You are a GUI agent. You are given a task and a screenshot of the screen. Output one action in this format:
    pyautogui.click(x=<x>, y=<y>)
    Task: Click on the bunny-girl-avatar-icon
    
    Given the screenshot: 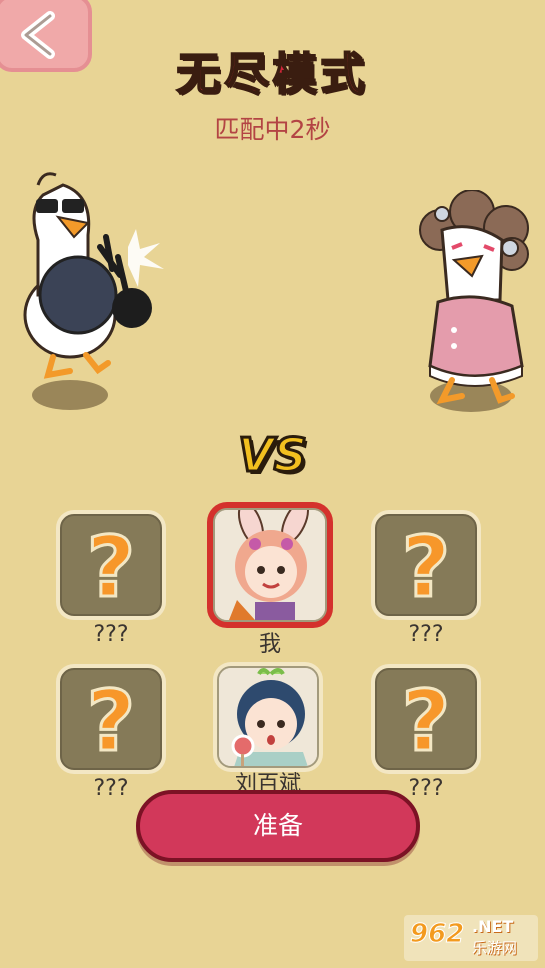 What is the action you would take?
    pyautogui.click(x=270, y=565)
    